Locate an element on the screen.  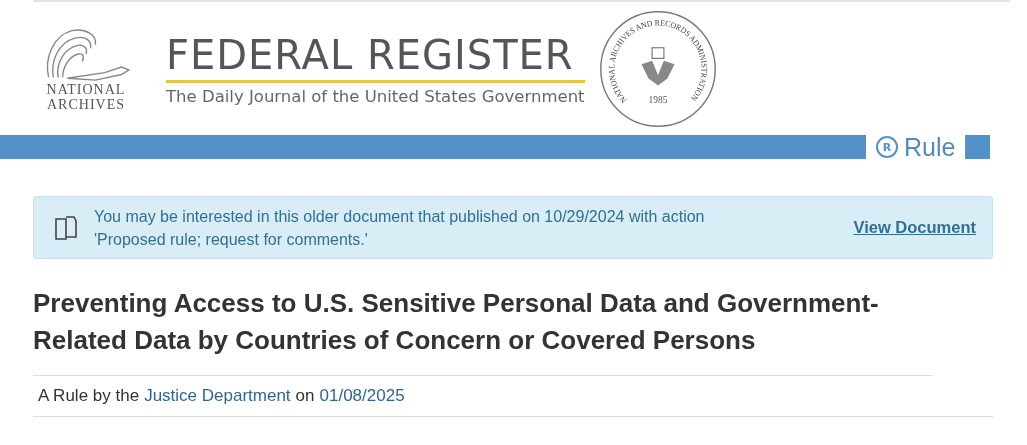
notice-text: You may be interested in this older document that published on 10/29/2024 with action is located at coordinates (400, 216).